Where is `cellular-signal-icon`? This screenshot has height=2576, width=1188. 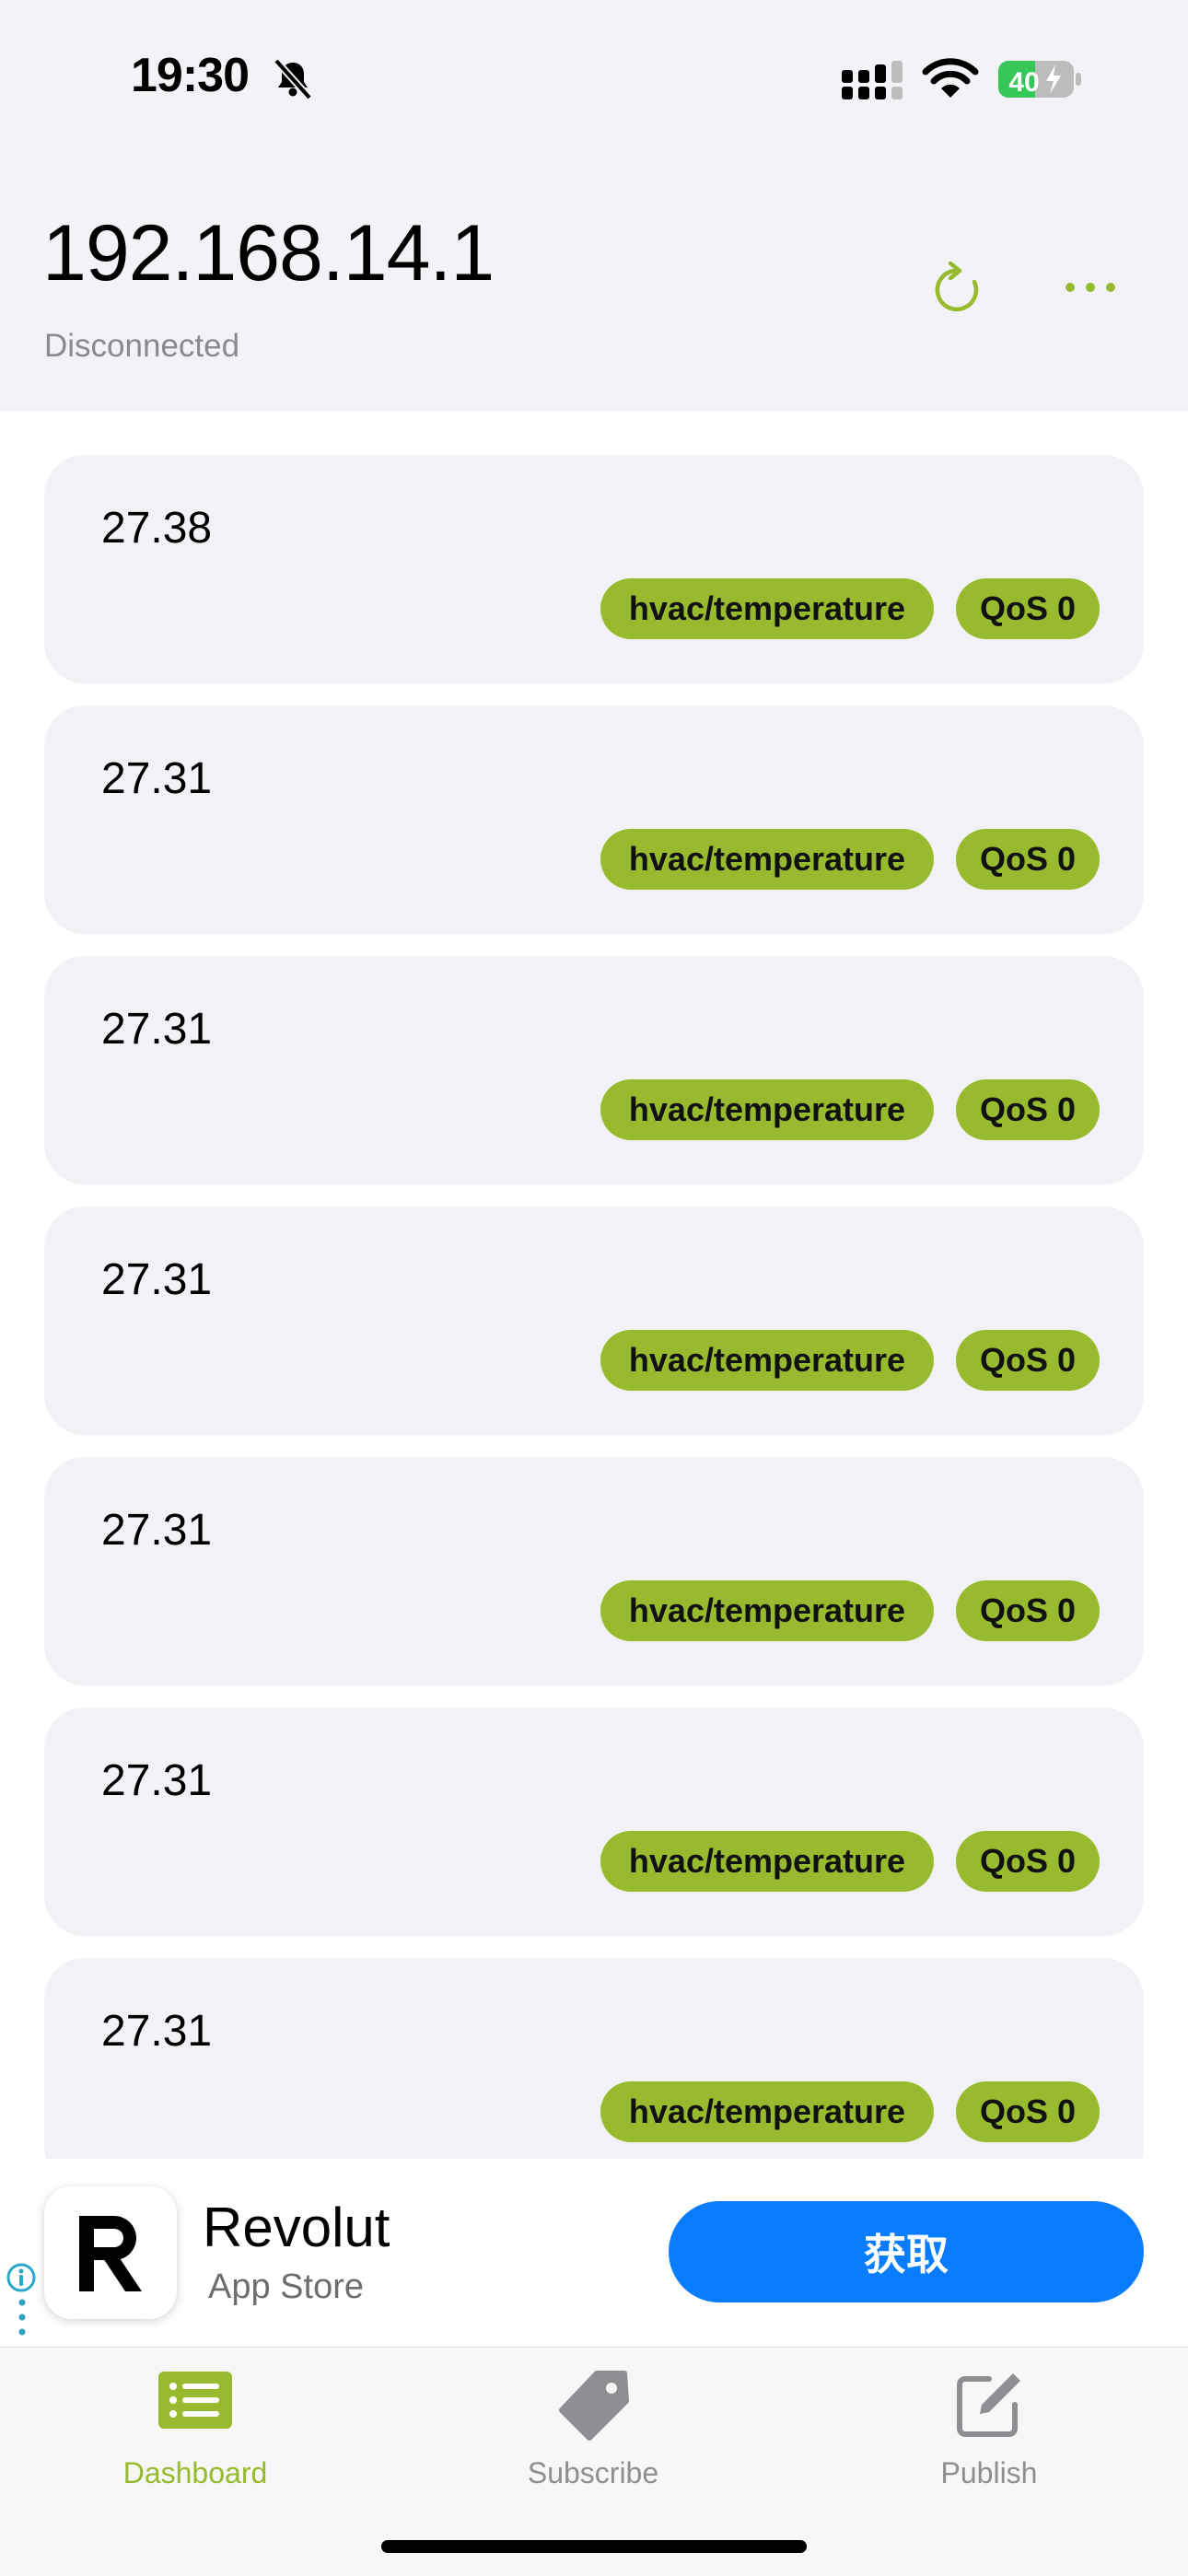
cellular-signal-icon is located at coordinates (872, 80).